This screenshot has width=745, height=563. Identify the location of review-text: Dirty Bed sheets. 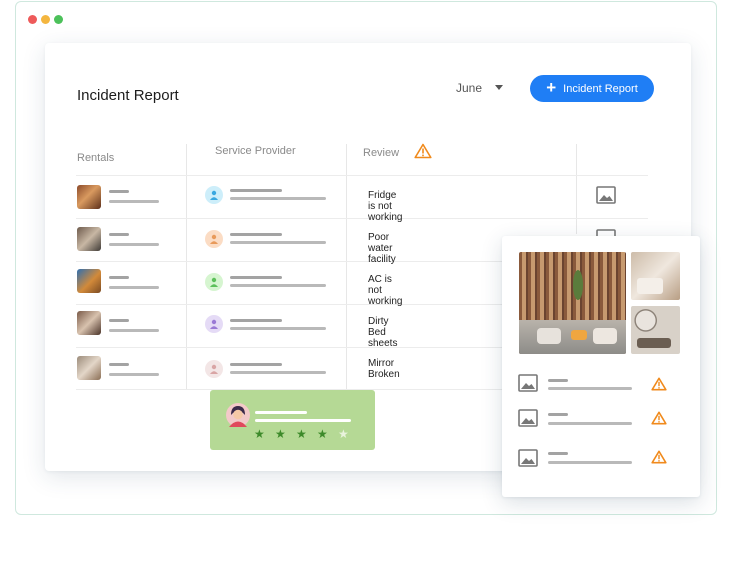
(383, 332).